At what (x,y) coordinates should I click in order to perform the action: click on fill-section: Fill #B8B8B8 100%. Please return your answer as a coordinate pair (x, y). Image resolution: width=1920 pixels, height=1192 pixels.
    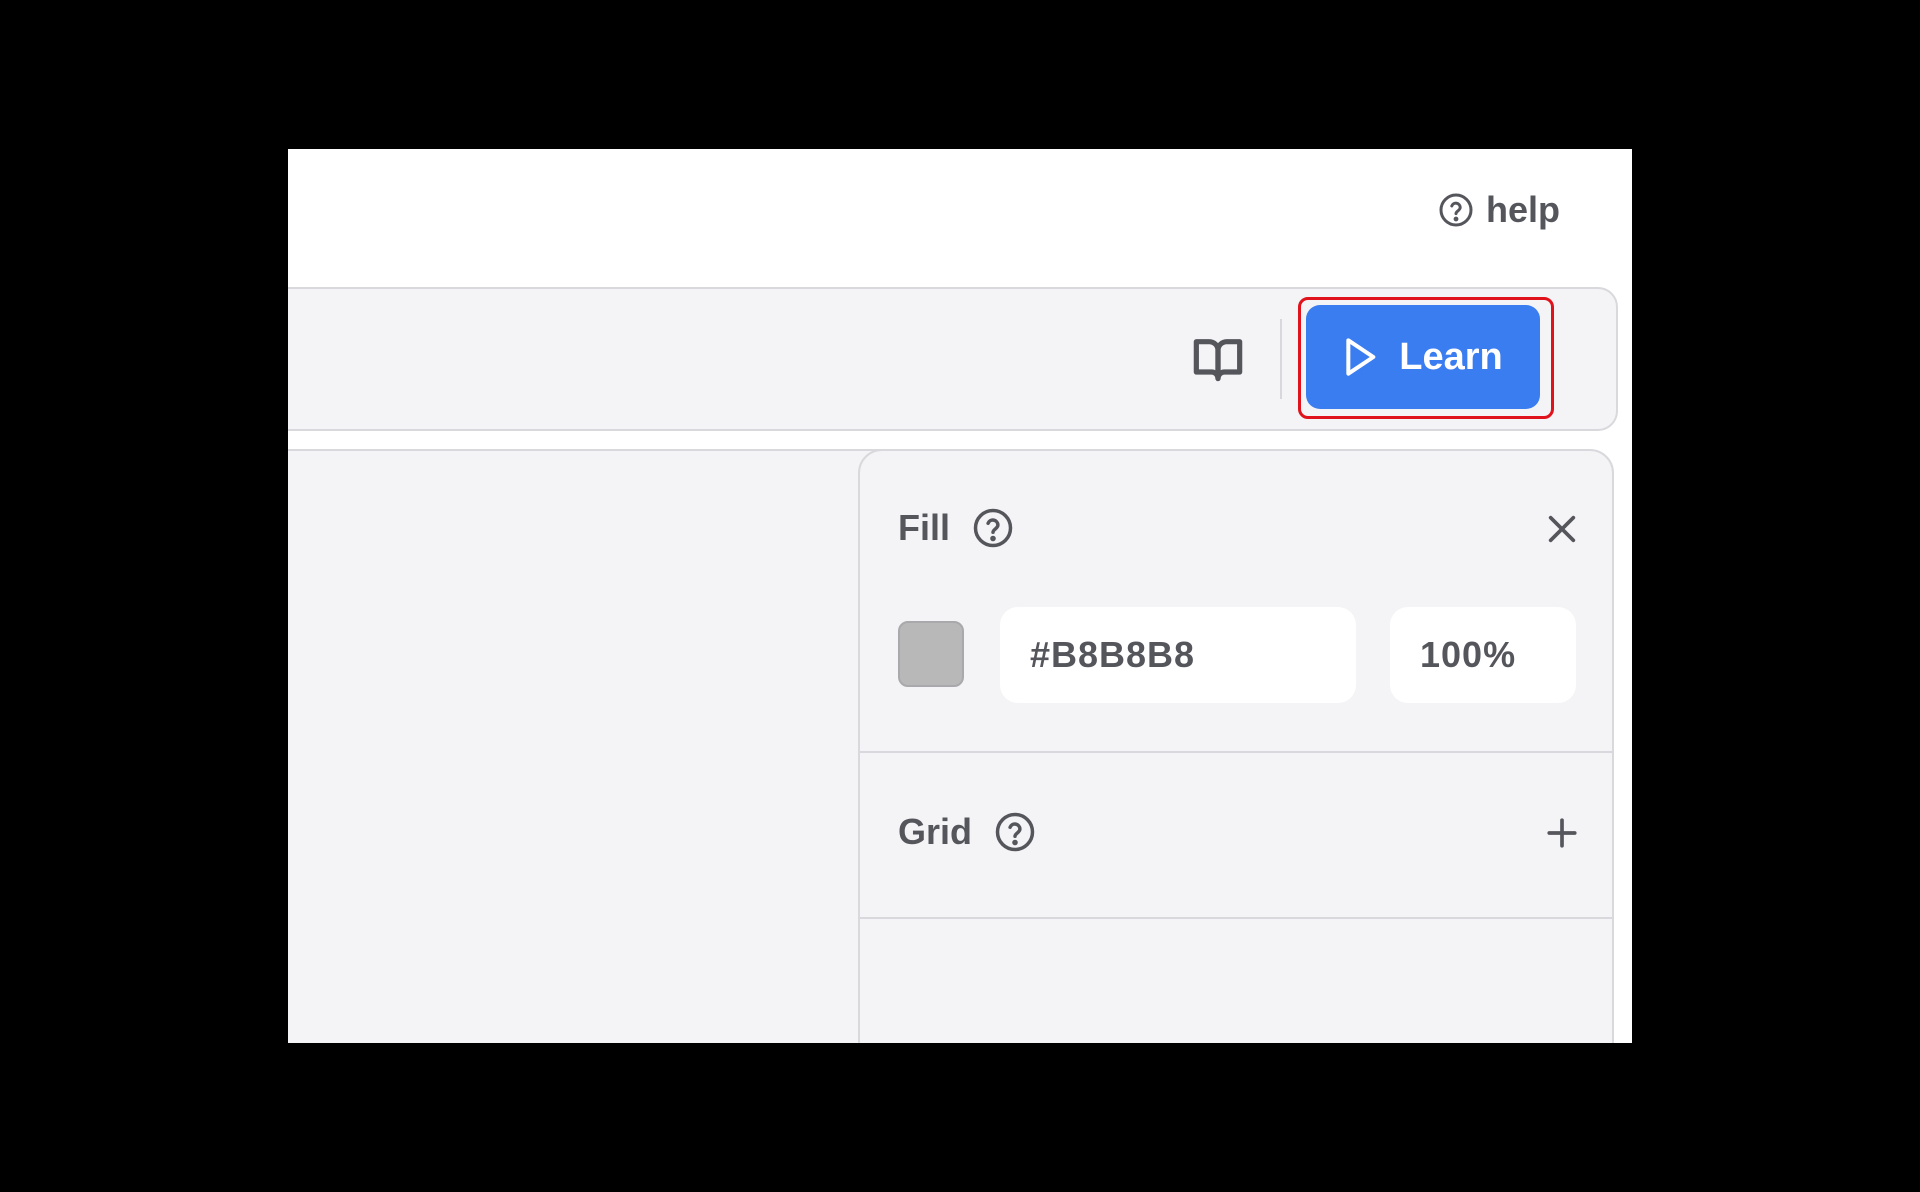
    Looking at the image, I should click on (1236, 602).